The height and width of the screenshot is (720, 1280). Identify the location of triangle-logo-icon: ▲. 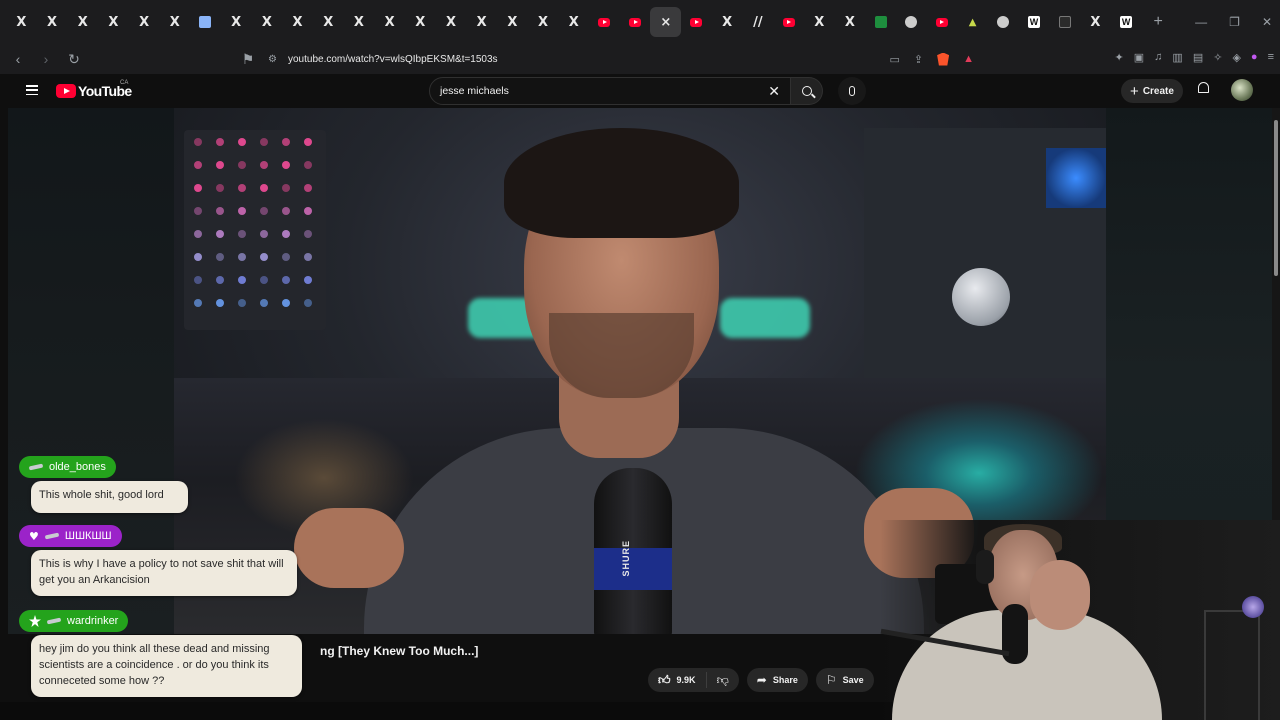
(972, 22).